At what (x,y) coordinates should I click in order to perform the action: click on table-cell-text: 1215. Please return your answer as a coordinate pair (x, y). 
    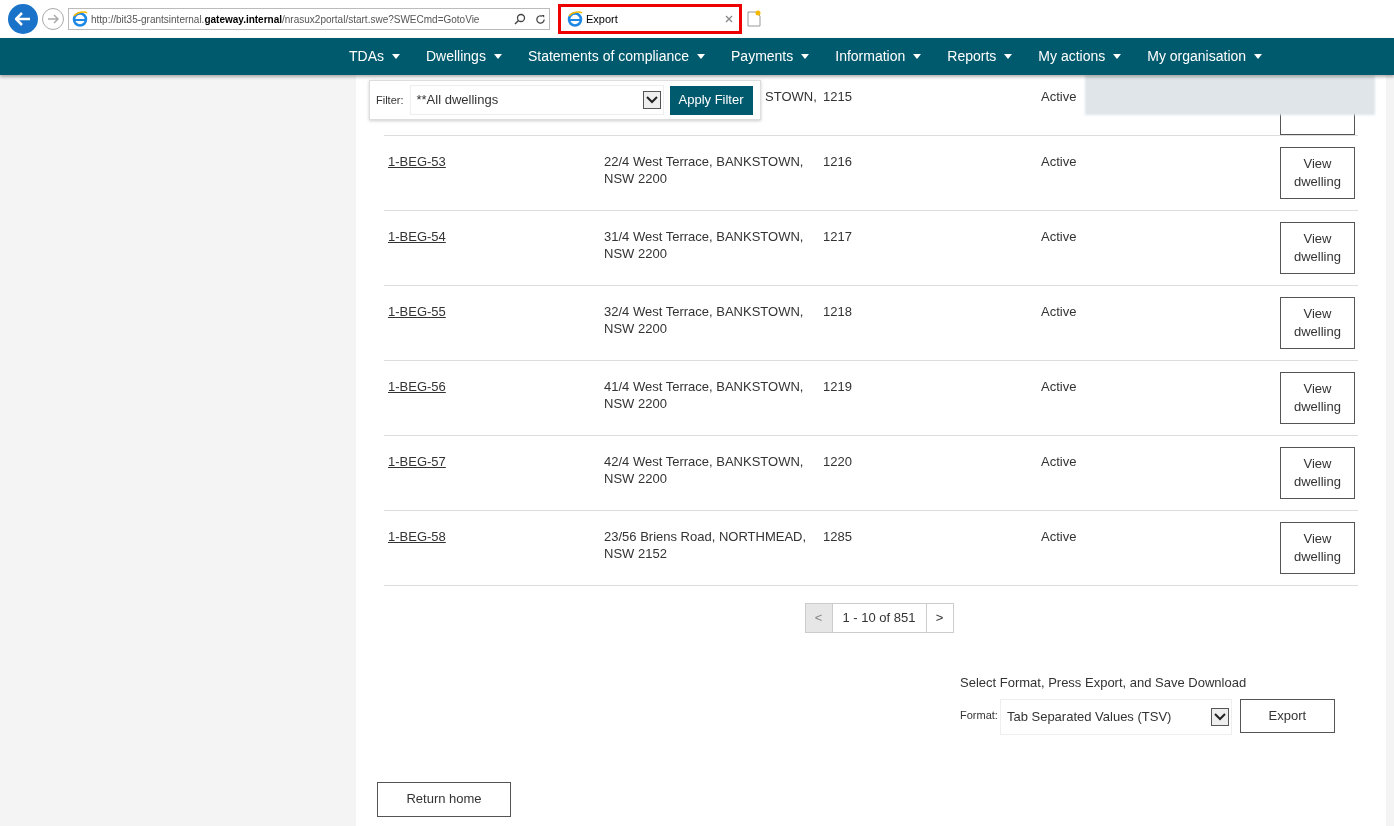
    Looking at the image, I should click on (838, 97).